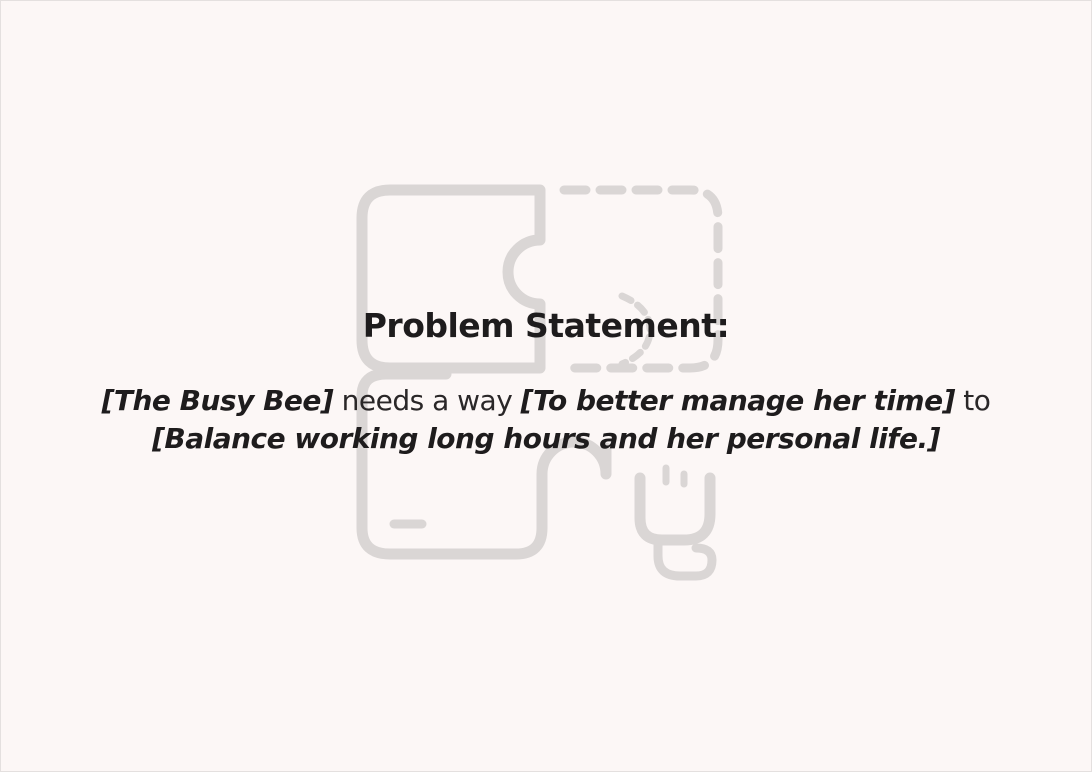 This screenshot has height=772, width=1092. Describe the element at coordinates (546, 325) in the screenshot. I see `problem-statement-title: Problem Statement:` at that location.